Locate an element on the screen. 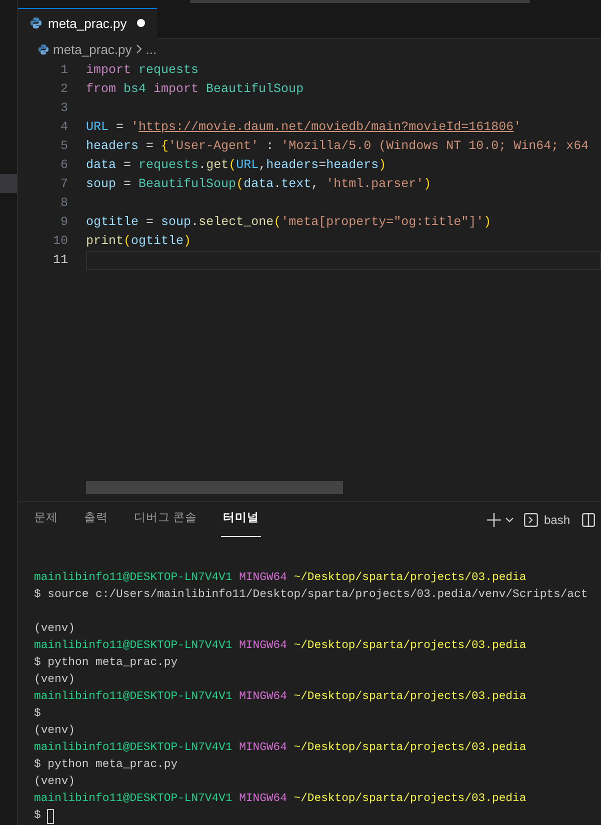 The image size is (601, 825). code-line: soup = BeautifulSoup(data.text, 'html.parser') is located at coordinates (259, 185).